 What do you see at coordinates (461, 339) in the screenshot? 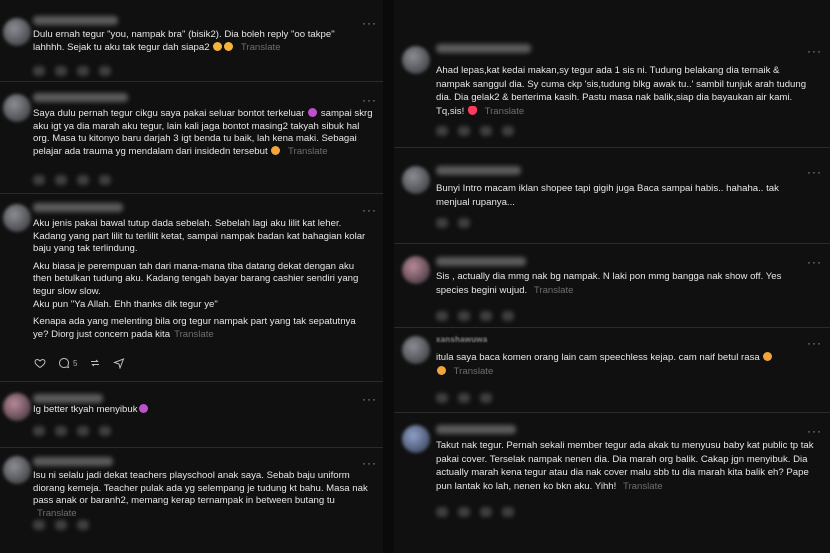
I see `username: xanshawuwa` at bounding box center [461, 339].